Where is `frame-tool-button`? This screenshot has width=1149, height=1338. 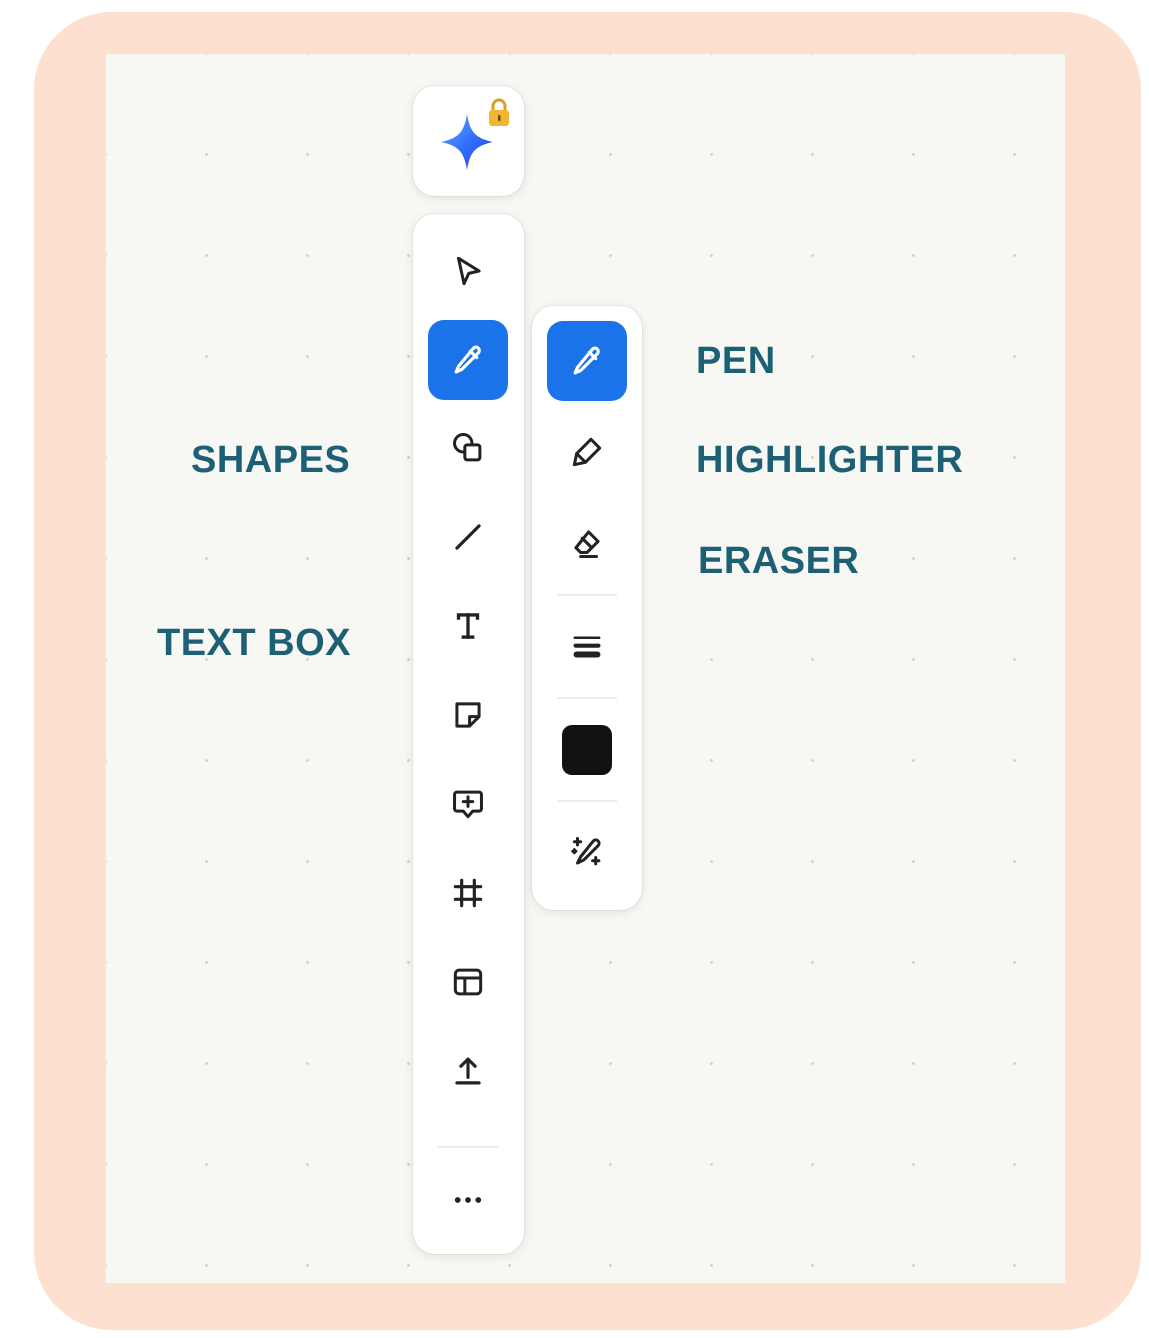
frame-tool-button is located at coordinates (468, 893).